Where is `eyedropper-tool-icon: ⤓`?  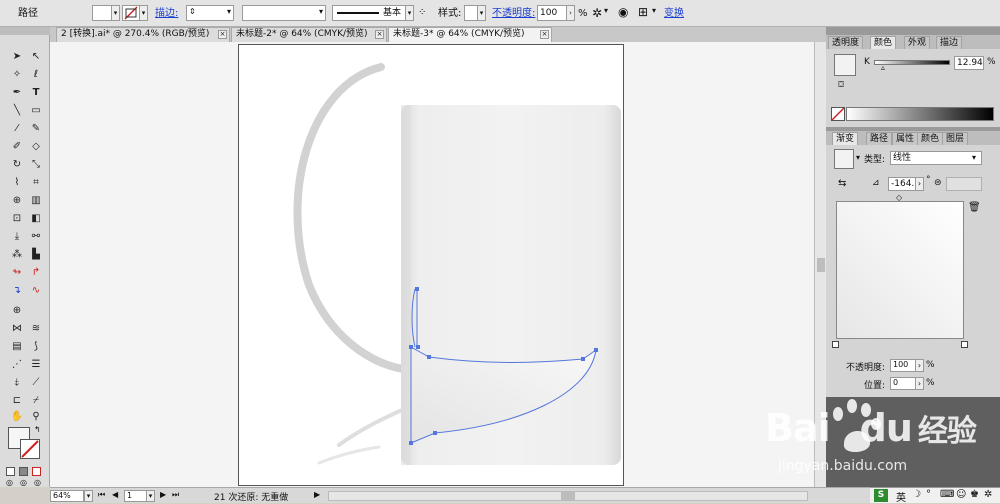 eyedropper-tool-icon: ⤓ is located at coordinates (17, 237).